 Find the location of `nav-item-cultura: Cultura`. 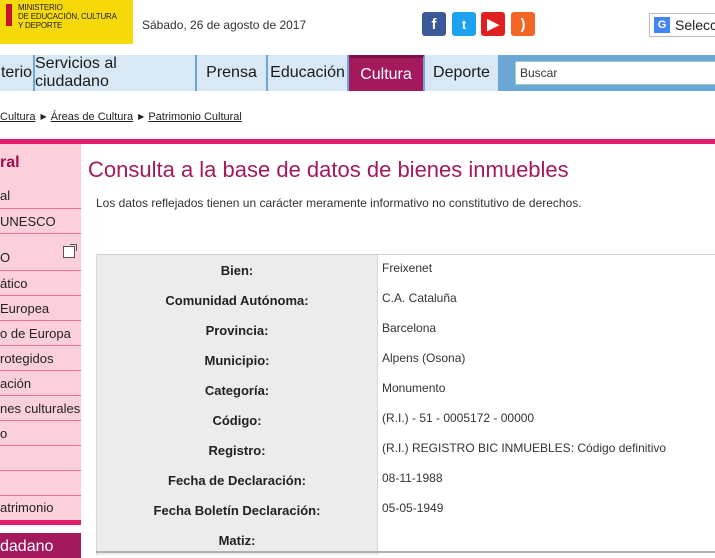

nav-item-cultura: Cultura is located at coordinates (386, 73).